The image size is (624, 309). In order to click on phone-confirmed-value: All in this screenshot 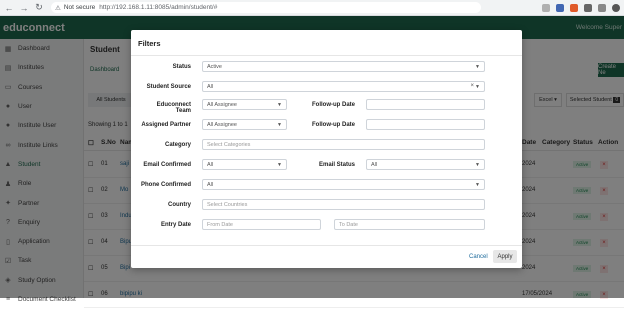, I will do `click(210, 184)`.